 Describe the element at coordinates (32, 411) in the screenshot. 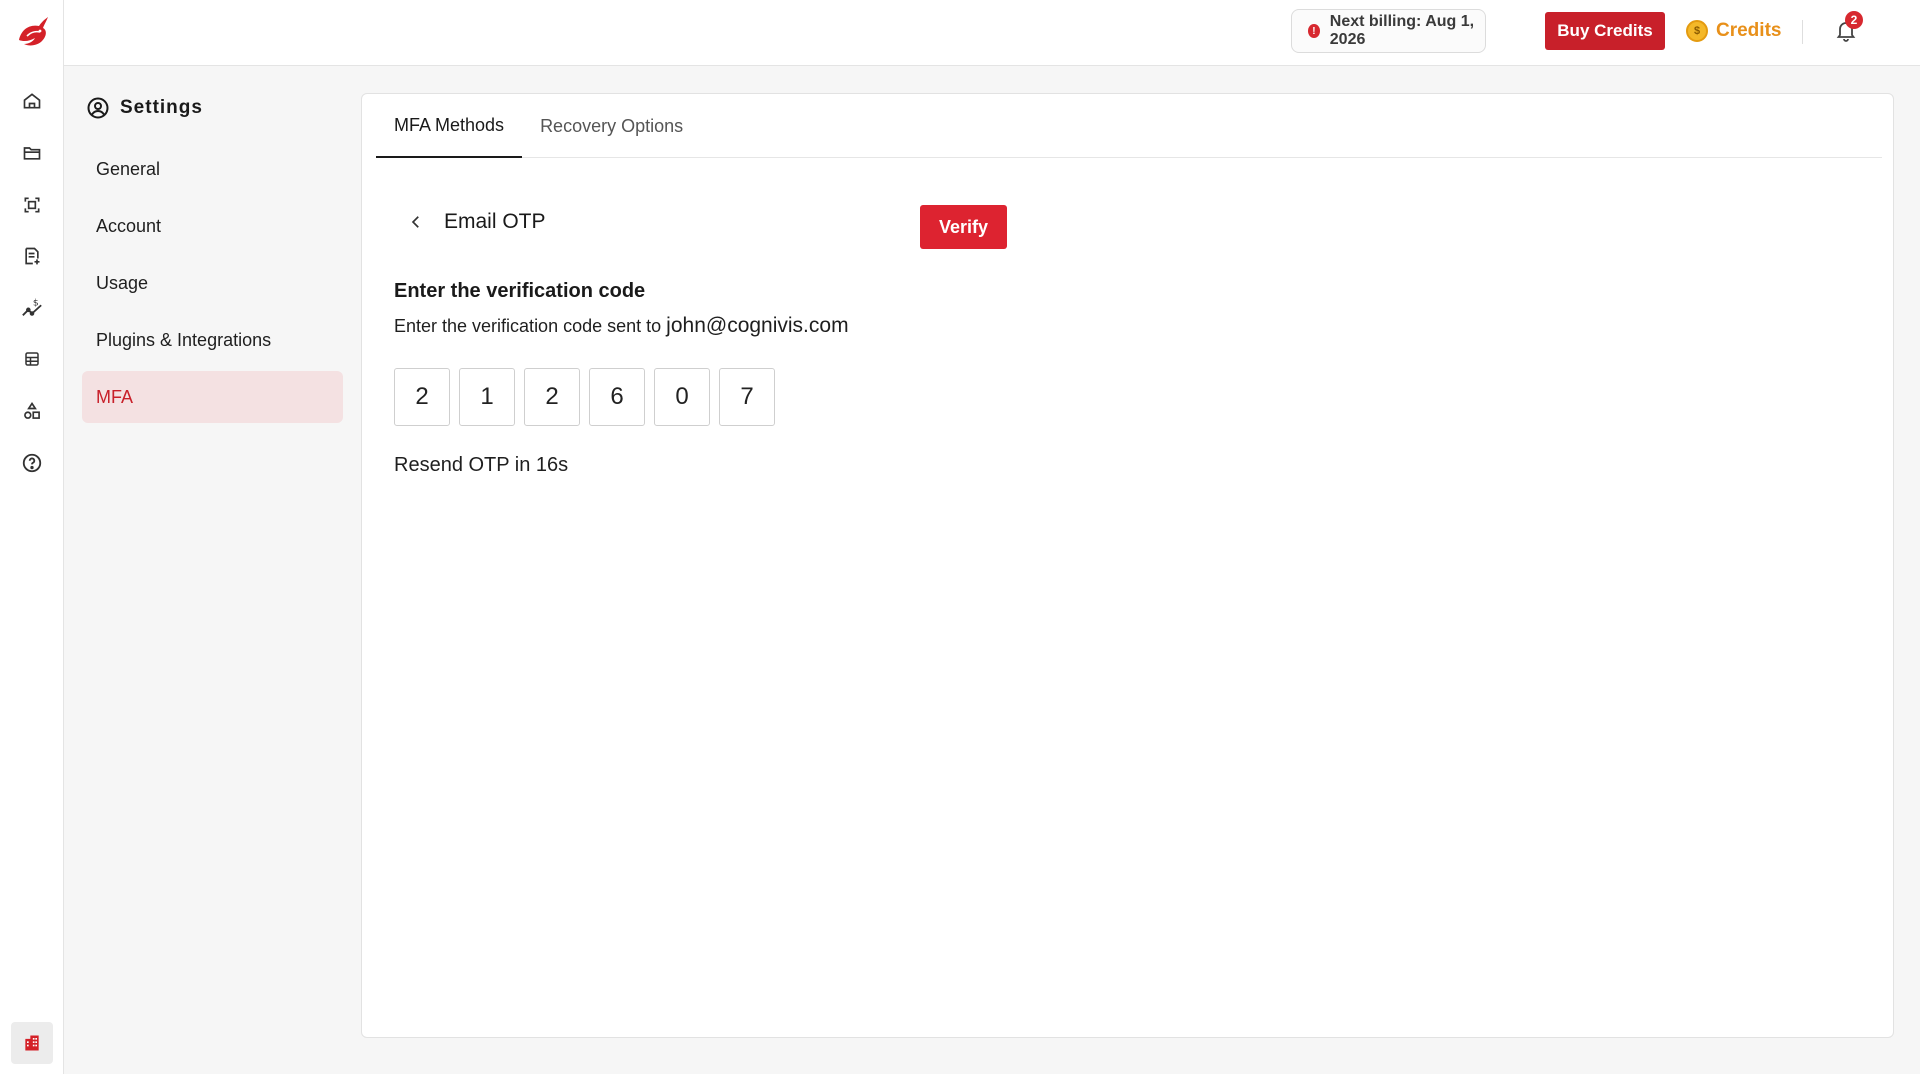

I see `shapes-icon` at that location.